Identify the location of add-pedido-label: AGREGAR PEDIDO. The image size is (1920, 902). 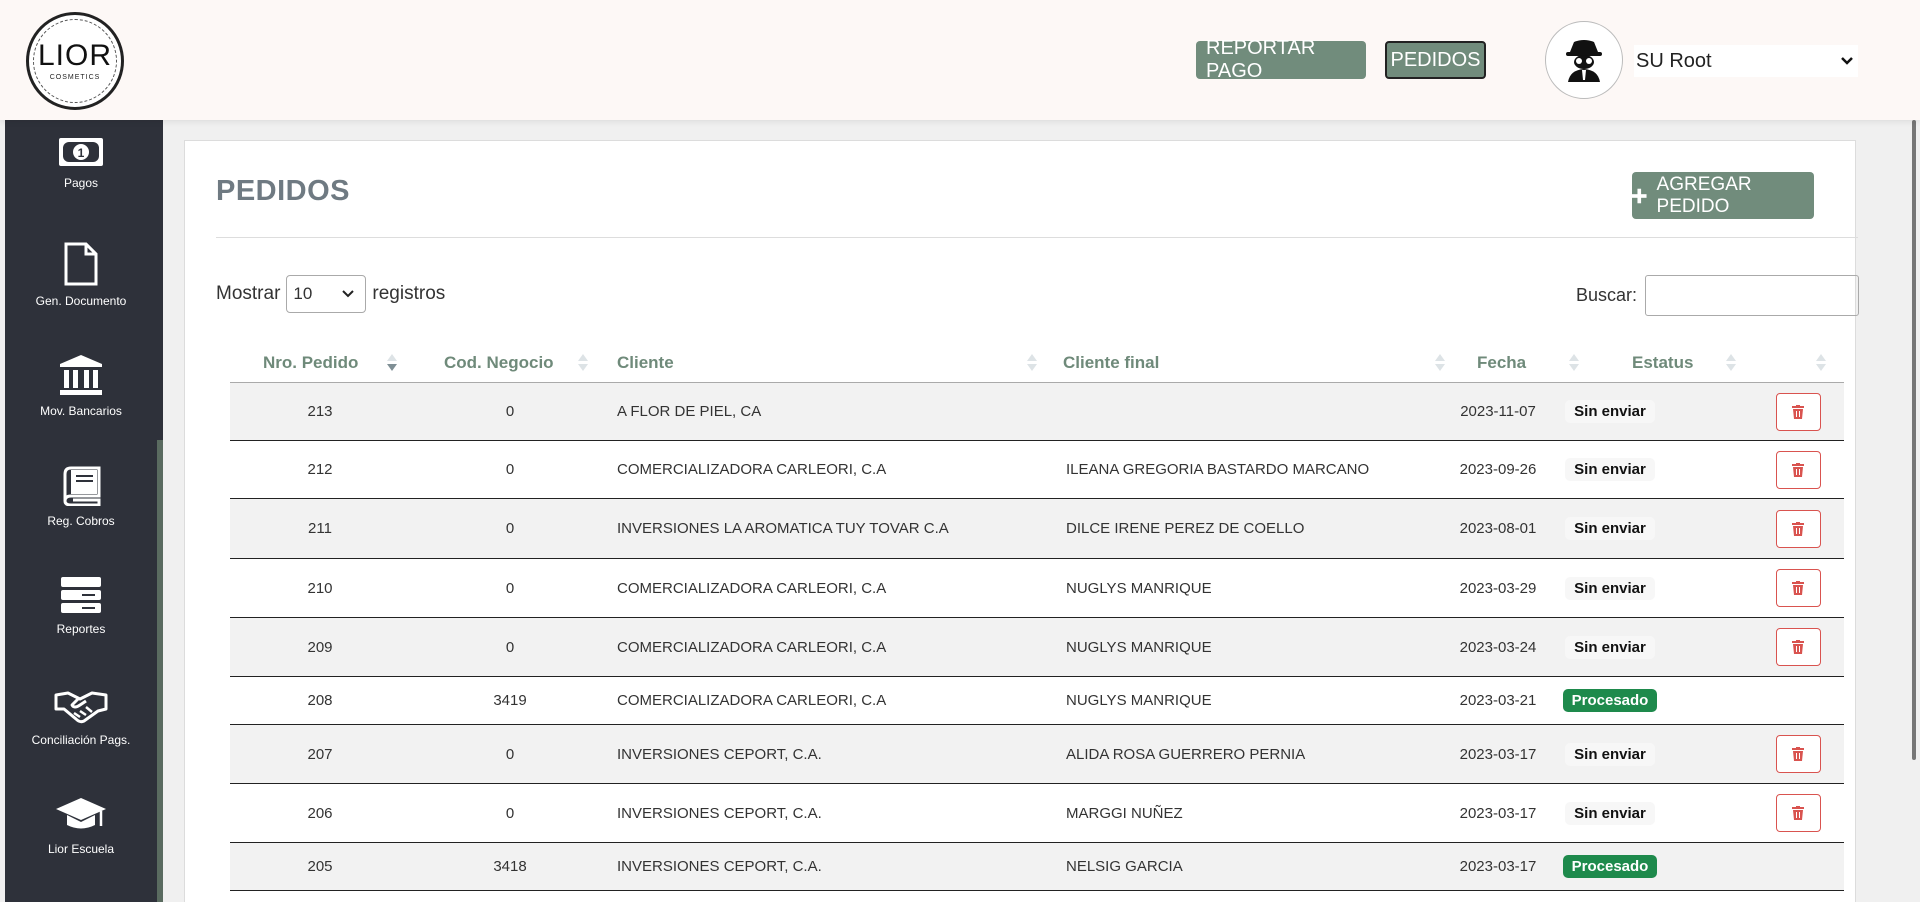
(1704, 195).